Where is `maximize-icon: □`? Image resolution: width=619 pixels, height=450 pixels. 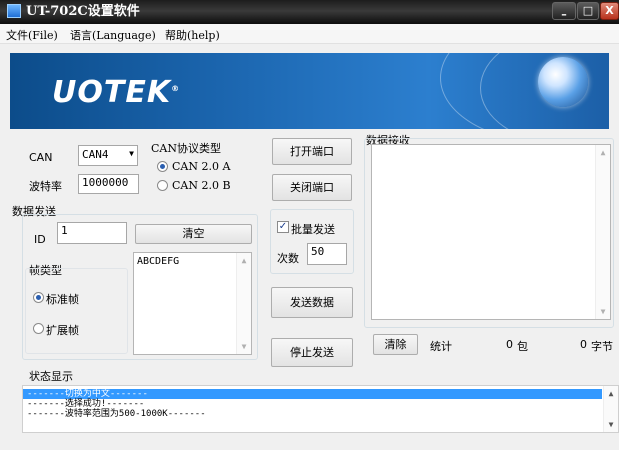 maximize-icon: □ is located at coordinates (588, 10).